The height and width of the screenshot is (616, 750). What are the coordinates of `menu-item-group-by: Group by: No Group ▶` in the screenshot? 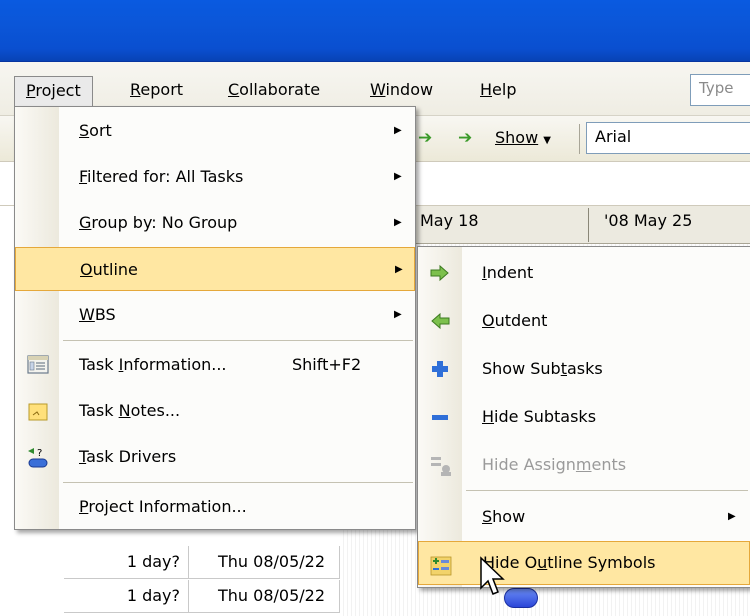 It's located at (215, 223).